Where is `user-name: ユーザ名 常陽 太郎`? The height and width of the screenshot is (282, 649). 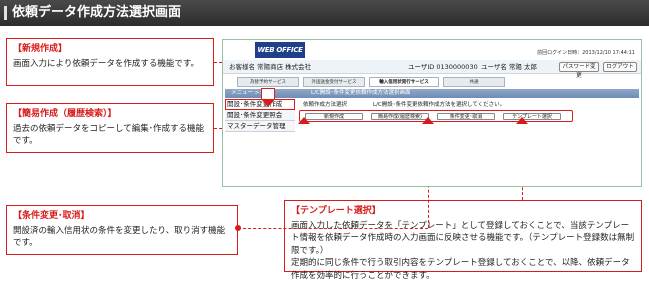 user-name: ユーザ名 常陽 太郎 is located at coordinates (509, 67).